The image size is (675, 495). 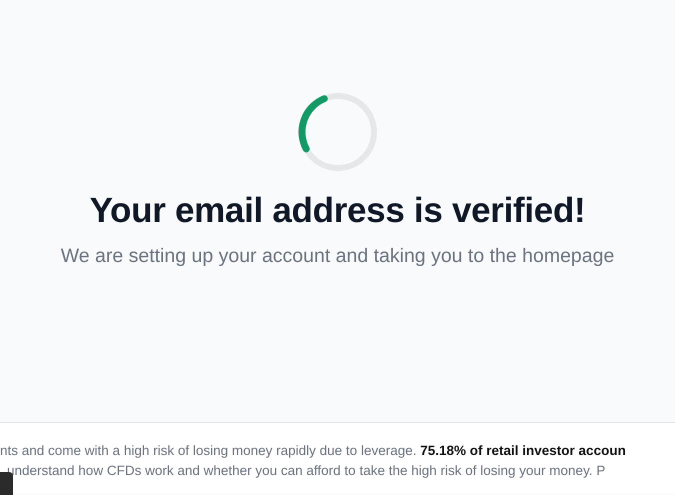 I want to click on page-heading: Your email address is verified!, so click(x=338, y=211).